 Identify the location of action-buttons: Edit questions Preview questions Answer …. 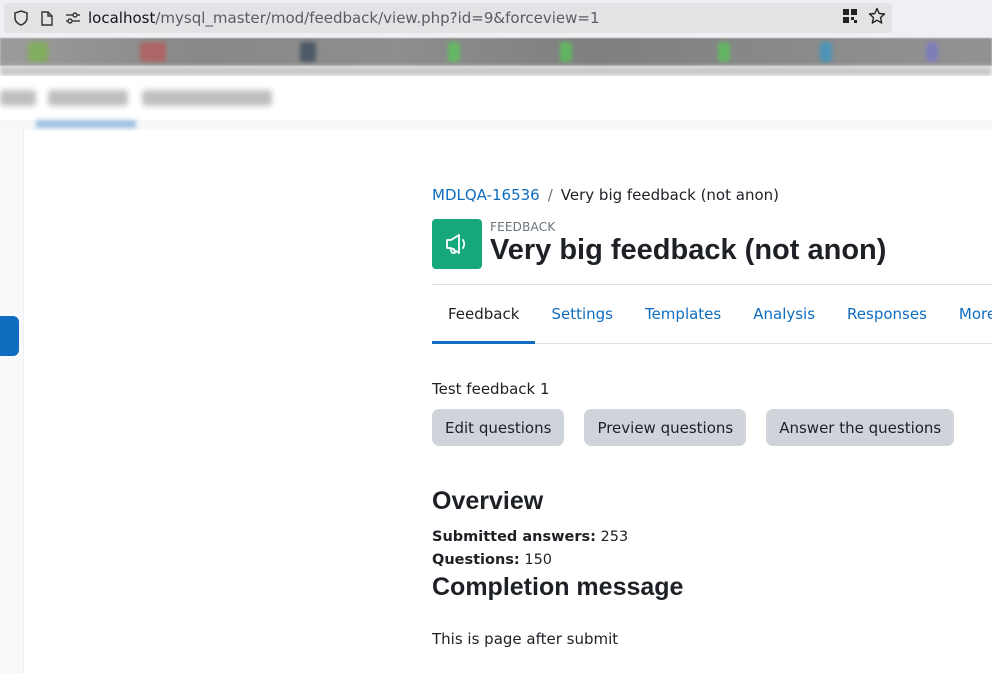
(693, 427).